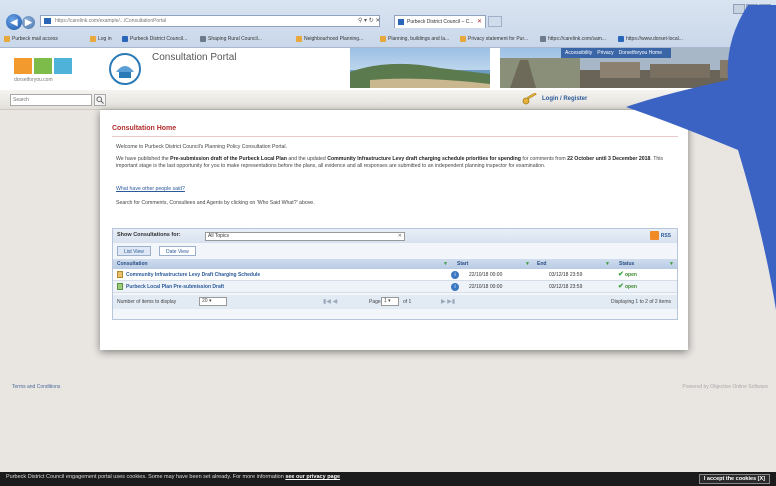 The width and height of the screenshot is (776, 486). I want to click on accept-cookies-button: I accept the cookies [X], so click(734, 479).